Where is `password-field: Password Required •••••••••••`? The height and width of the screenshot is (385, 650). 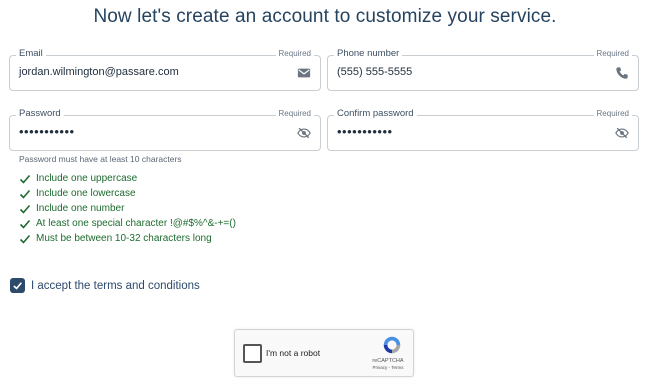
password-field: Password Required ••••••••••• is located at coordinates (165, 129).